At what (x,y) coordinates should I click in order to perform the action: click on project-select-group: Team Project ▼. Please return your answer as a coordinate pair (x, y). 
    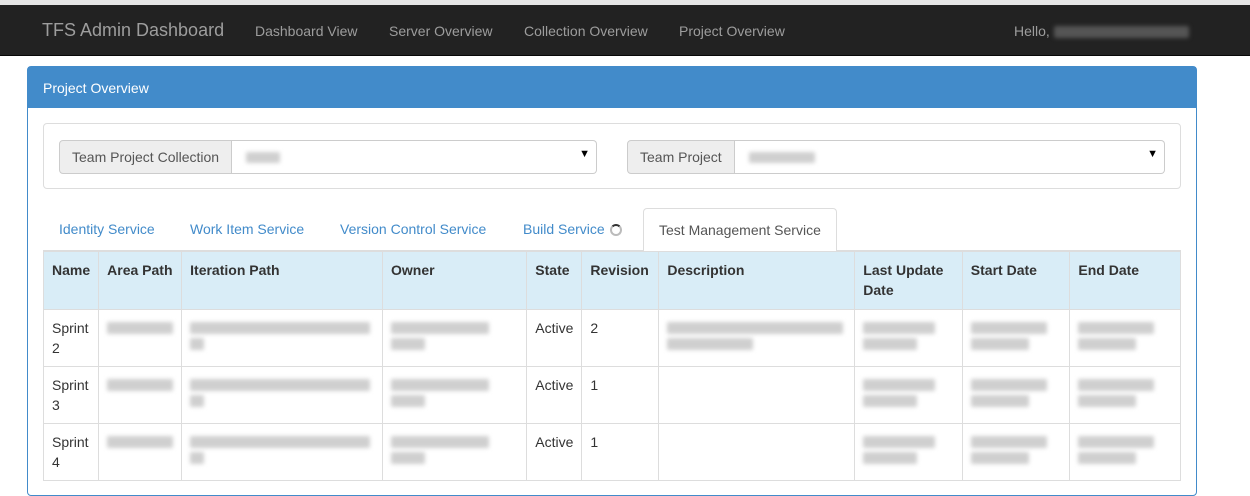
    Looking at the image, I should click on (896, 157).